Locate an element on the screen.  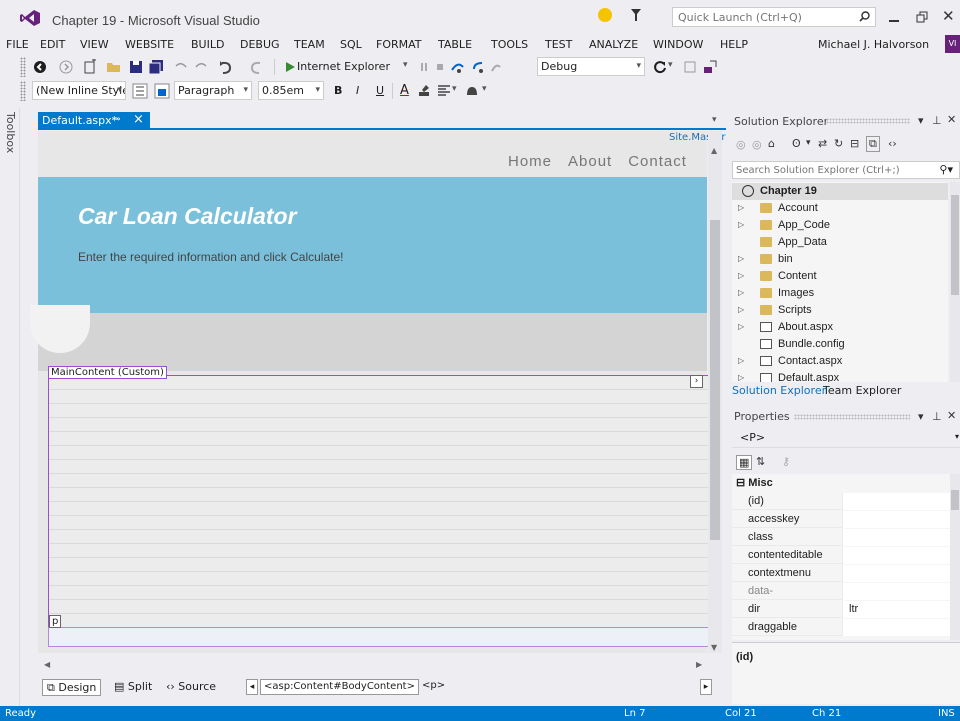
refresh-dropdown-icon: ▾ is located at coordinates (670, 65).